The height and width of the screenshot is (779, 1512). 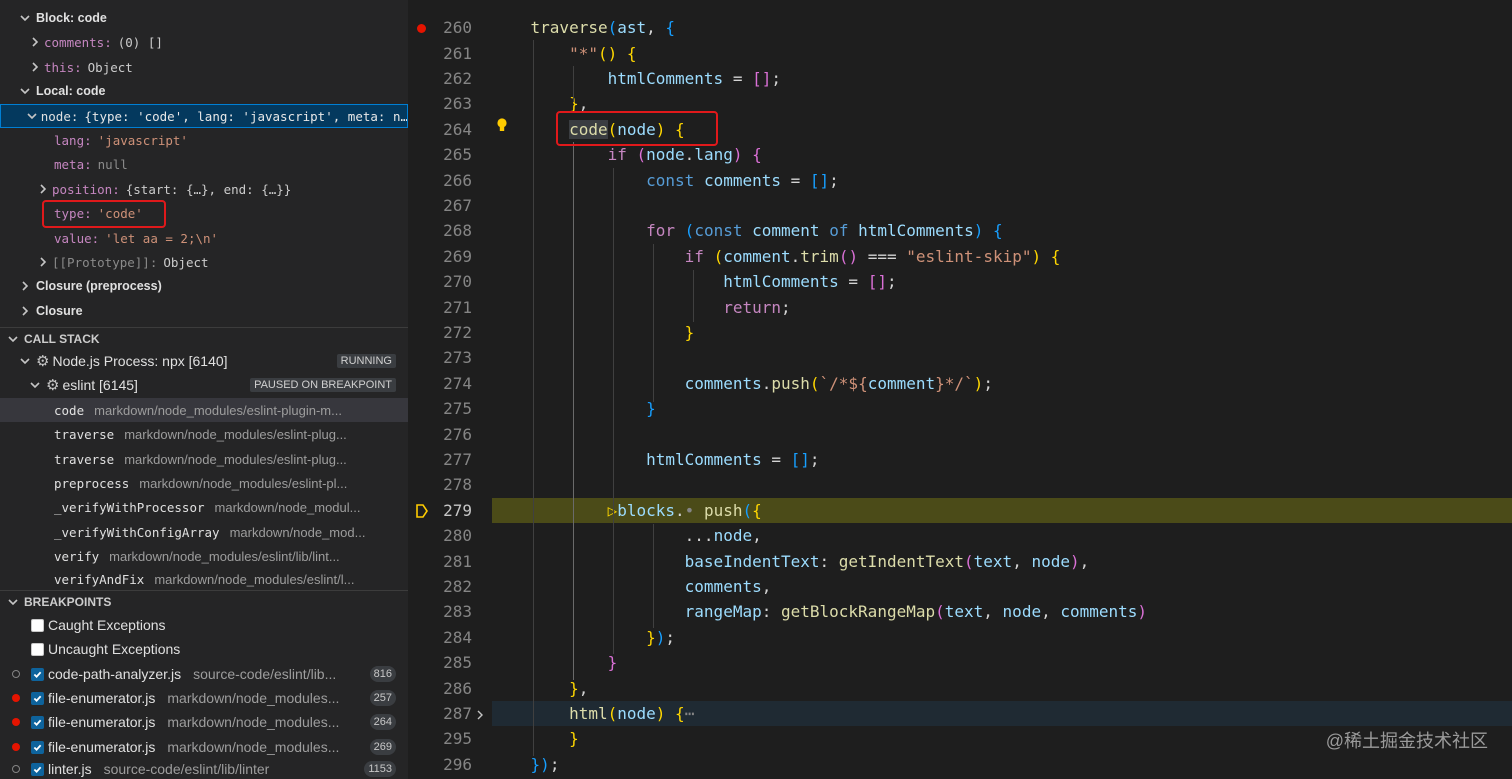 What do you see at coordinates (204, 164) in the screenshot?
I see `variable-row: meta: null` at bounding box center [204, 164].